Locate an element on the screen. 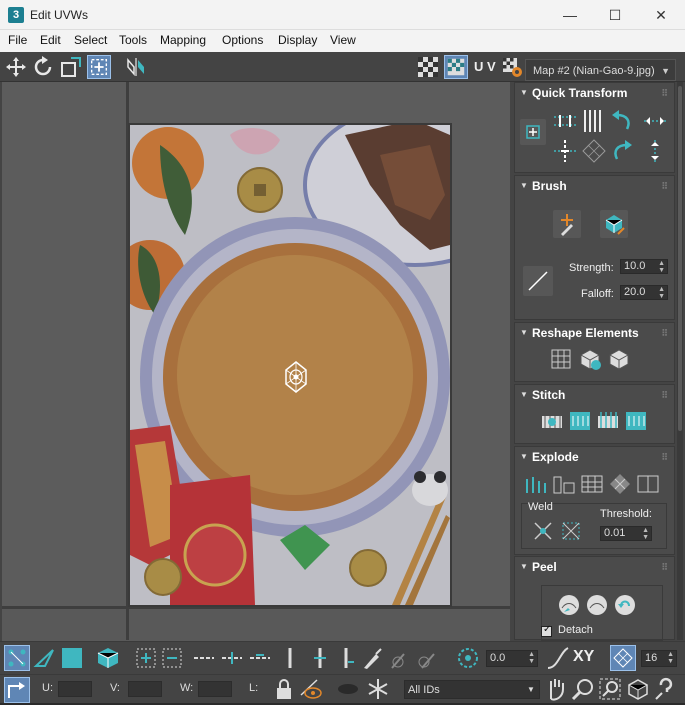 This screenshot has width=685, height=705. ids-dropdown: All IDs ▼ is located at coordinates (472, 689).